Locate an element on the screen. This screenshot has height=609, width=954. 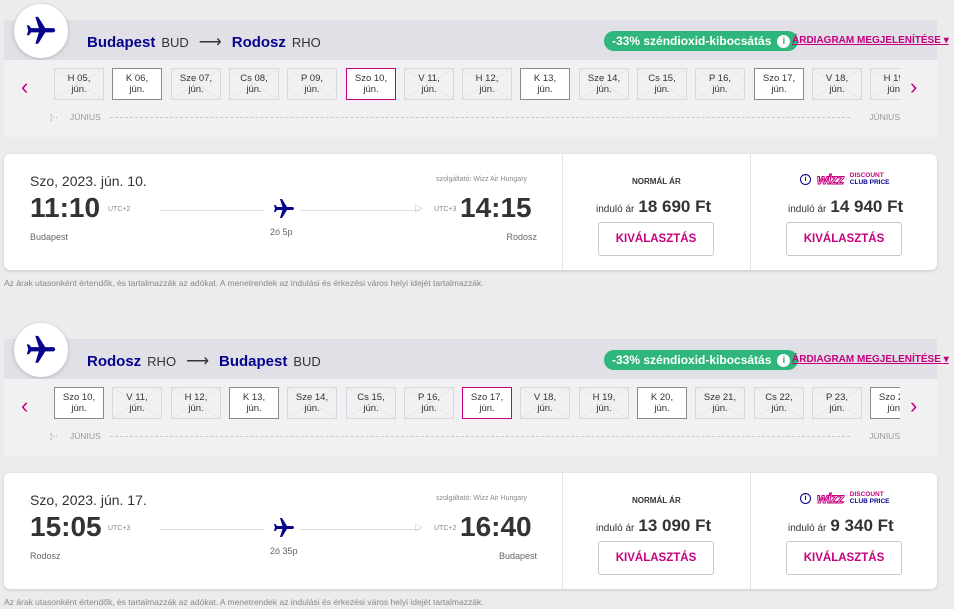
airplane-icon is located at coordinates (284, 530).